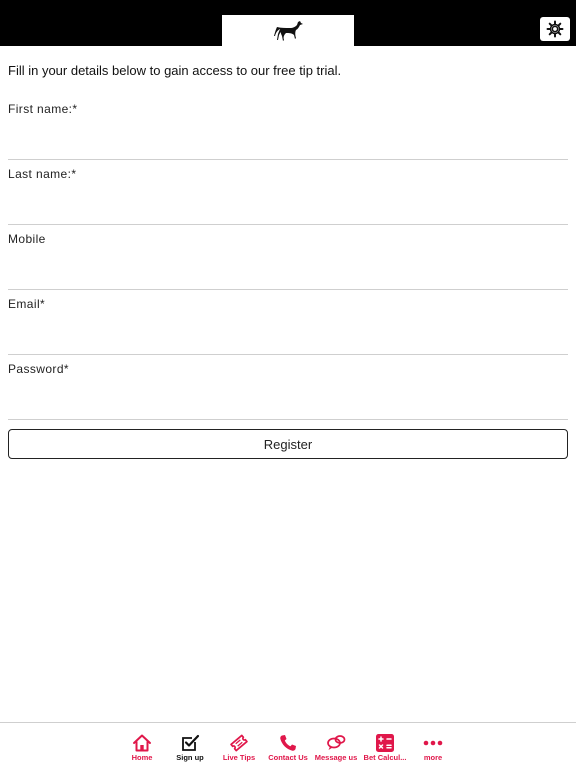  I want to click on tab-home: Home, so click(142, 746).